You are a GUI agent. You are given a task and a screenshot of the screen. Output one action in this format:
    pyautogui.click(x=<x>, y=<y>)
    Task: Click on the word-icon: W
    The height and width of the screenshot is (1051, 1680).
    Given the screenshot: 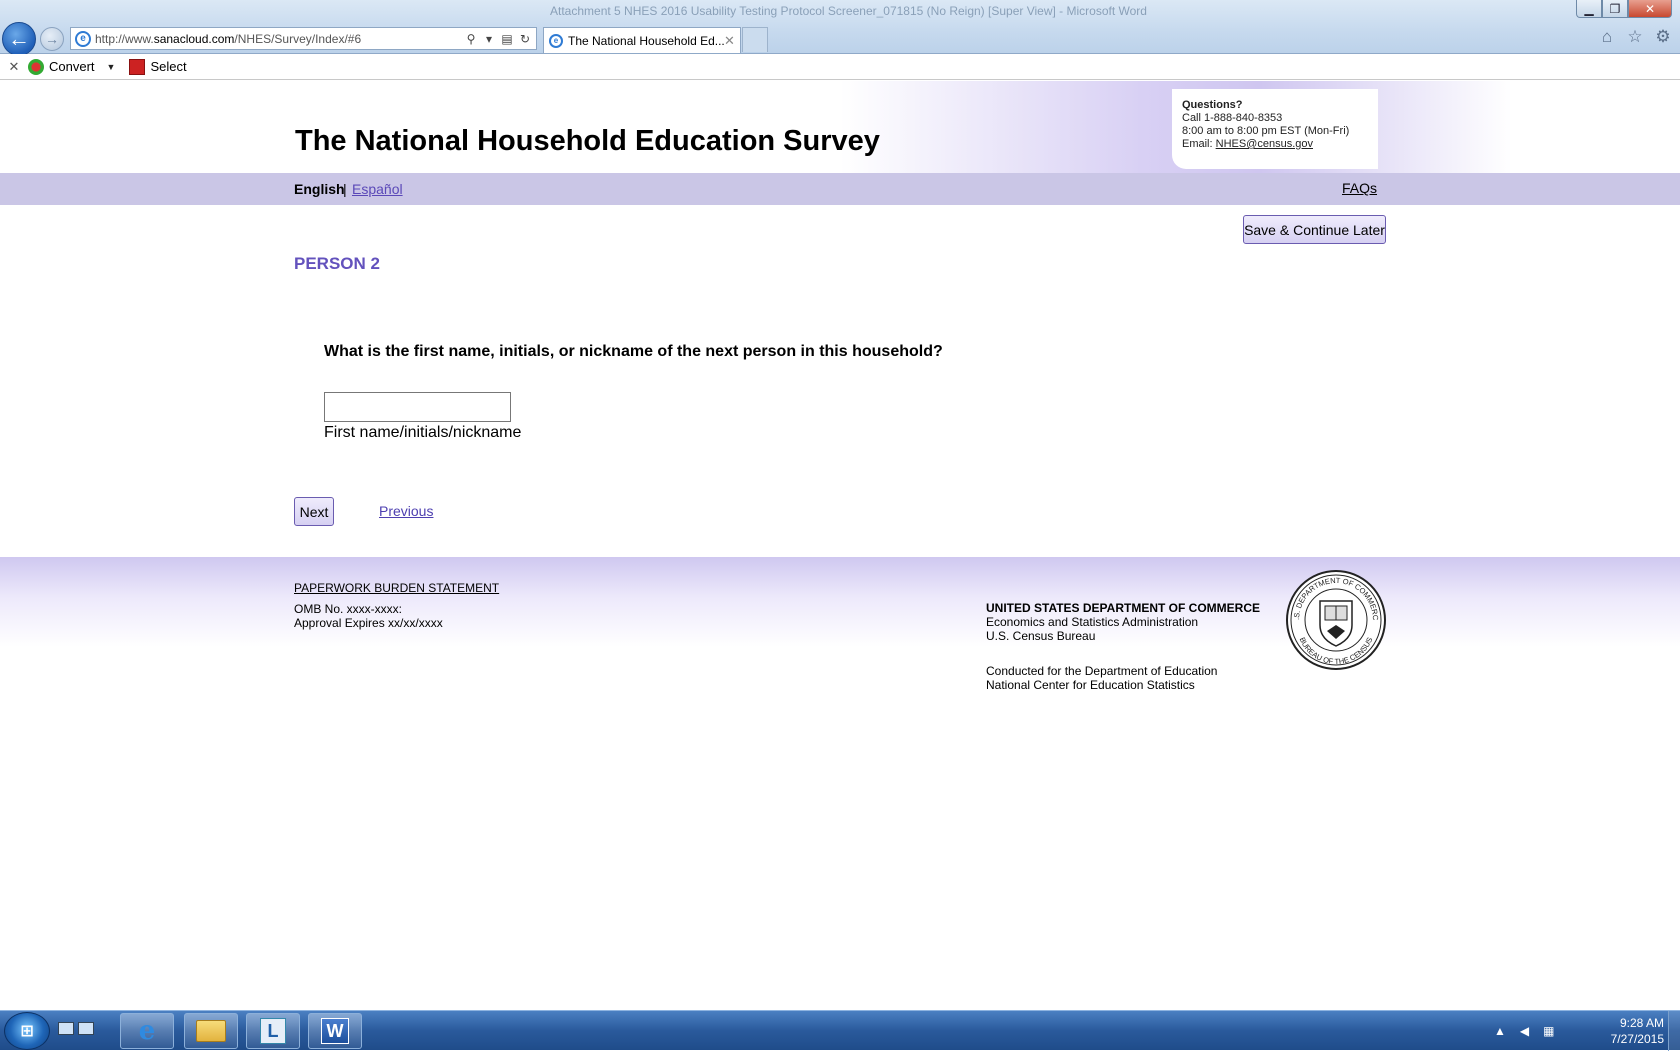 What is the action you would take?
    pyautogui.click(x=335, y=1031)
    